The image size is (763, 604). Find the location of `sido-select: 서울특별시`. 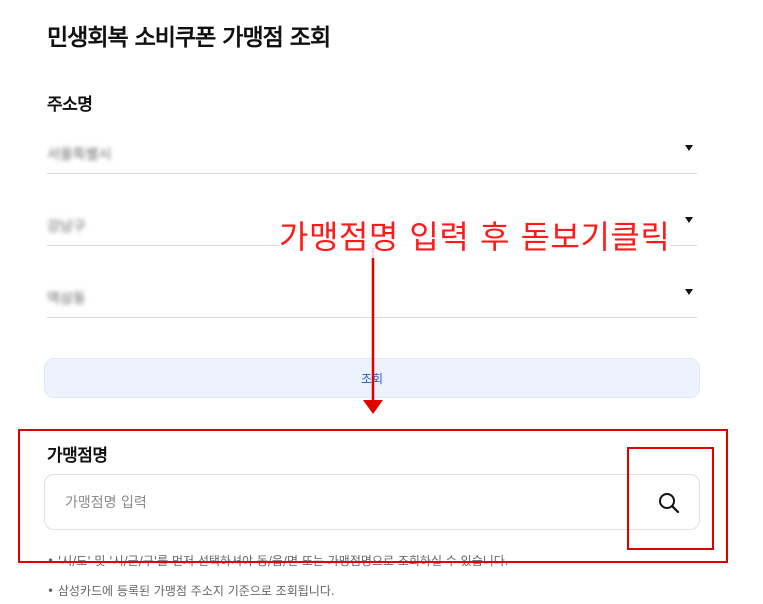

sido-select: 서울특별시 is located at coordinates (372, 153).